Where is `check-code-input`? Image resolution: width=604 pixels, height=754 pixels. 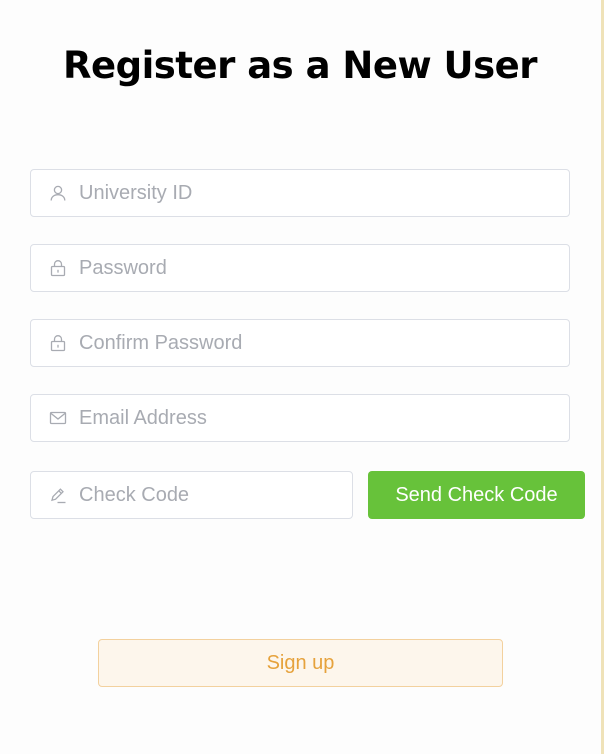
check-code-input is located at coordinates (215, 495).